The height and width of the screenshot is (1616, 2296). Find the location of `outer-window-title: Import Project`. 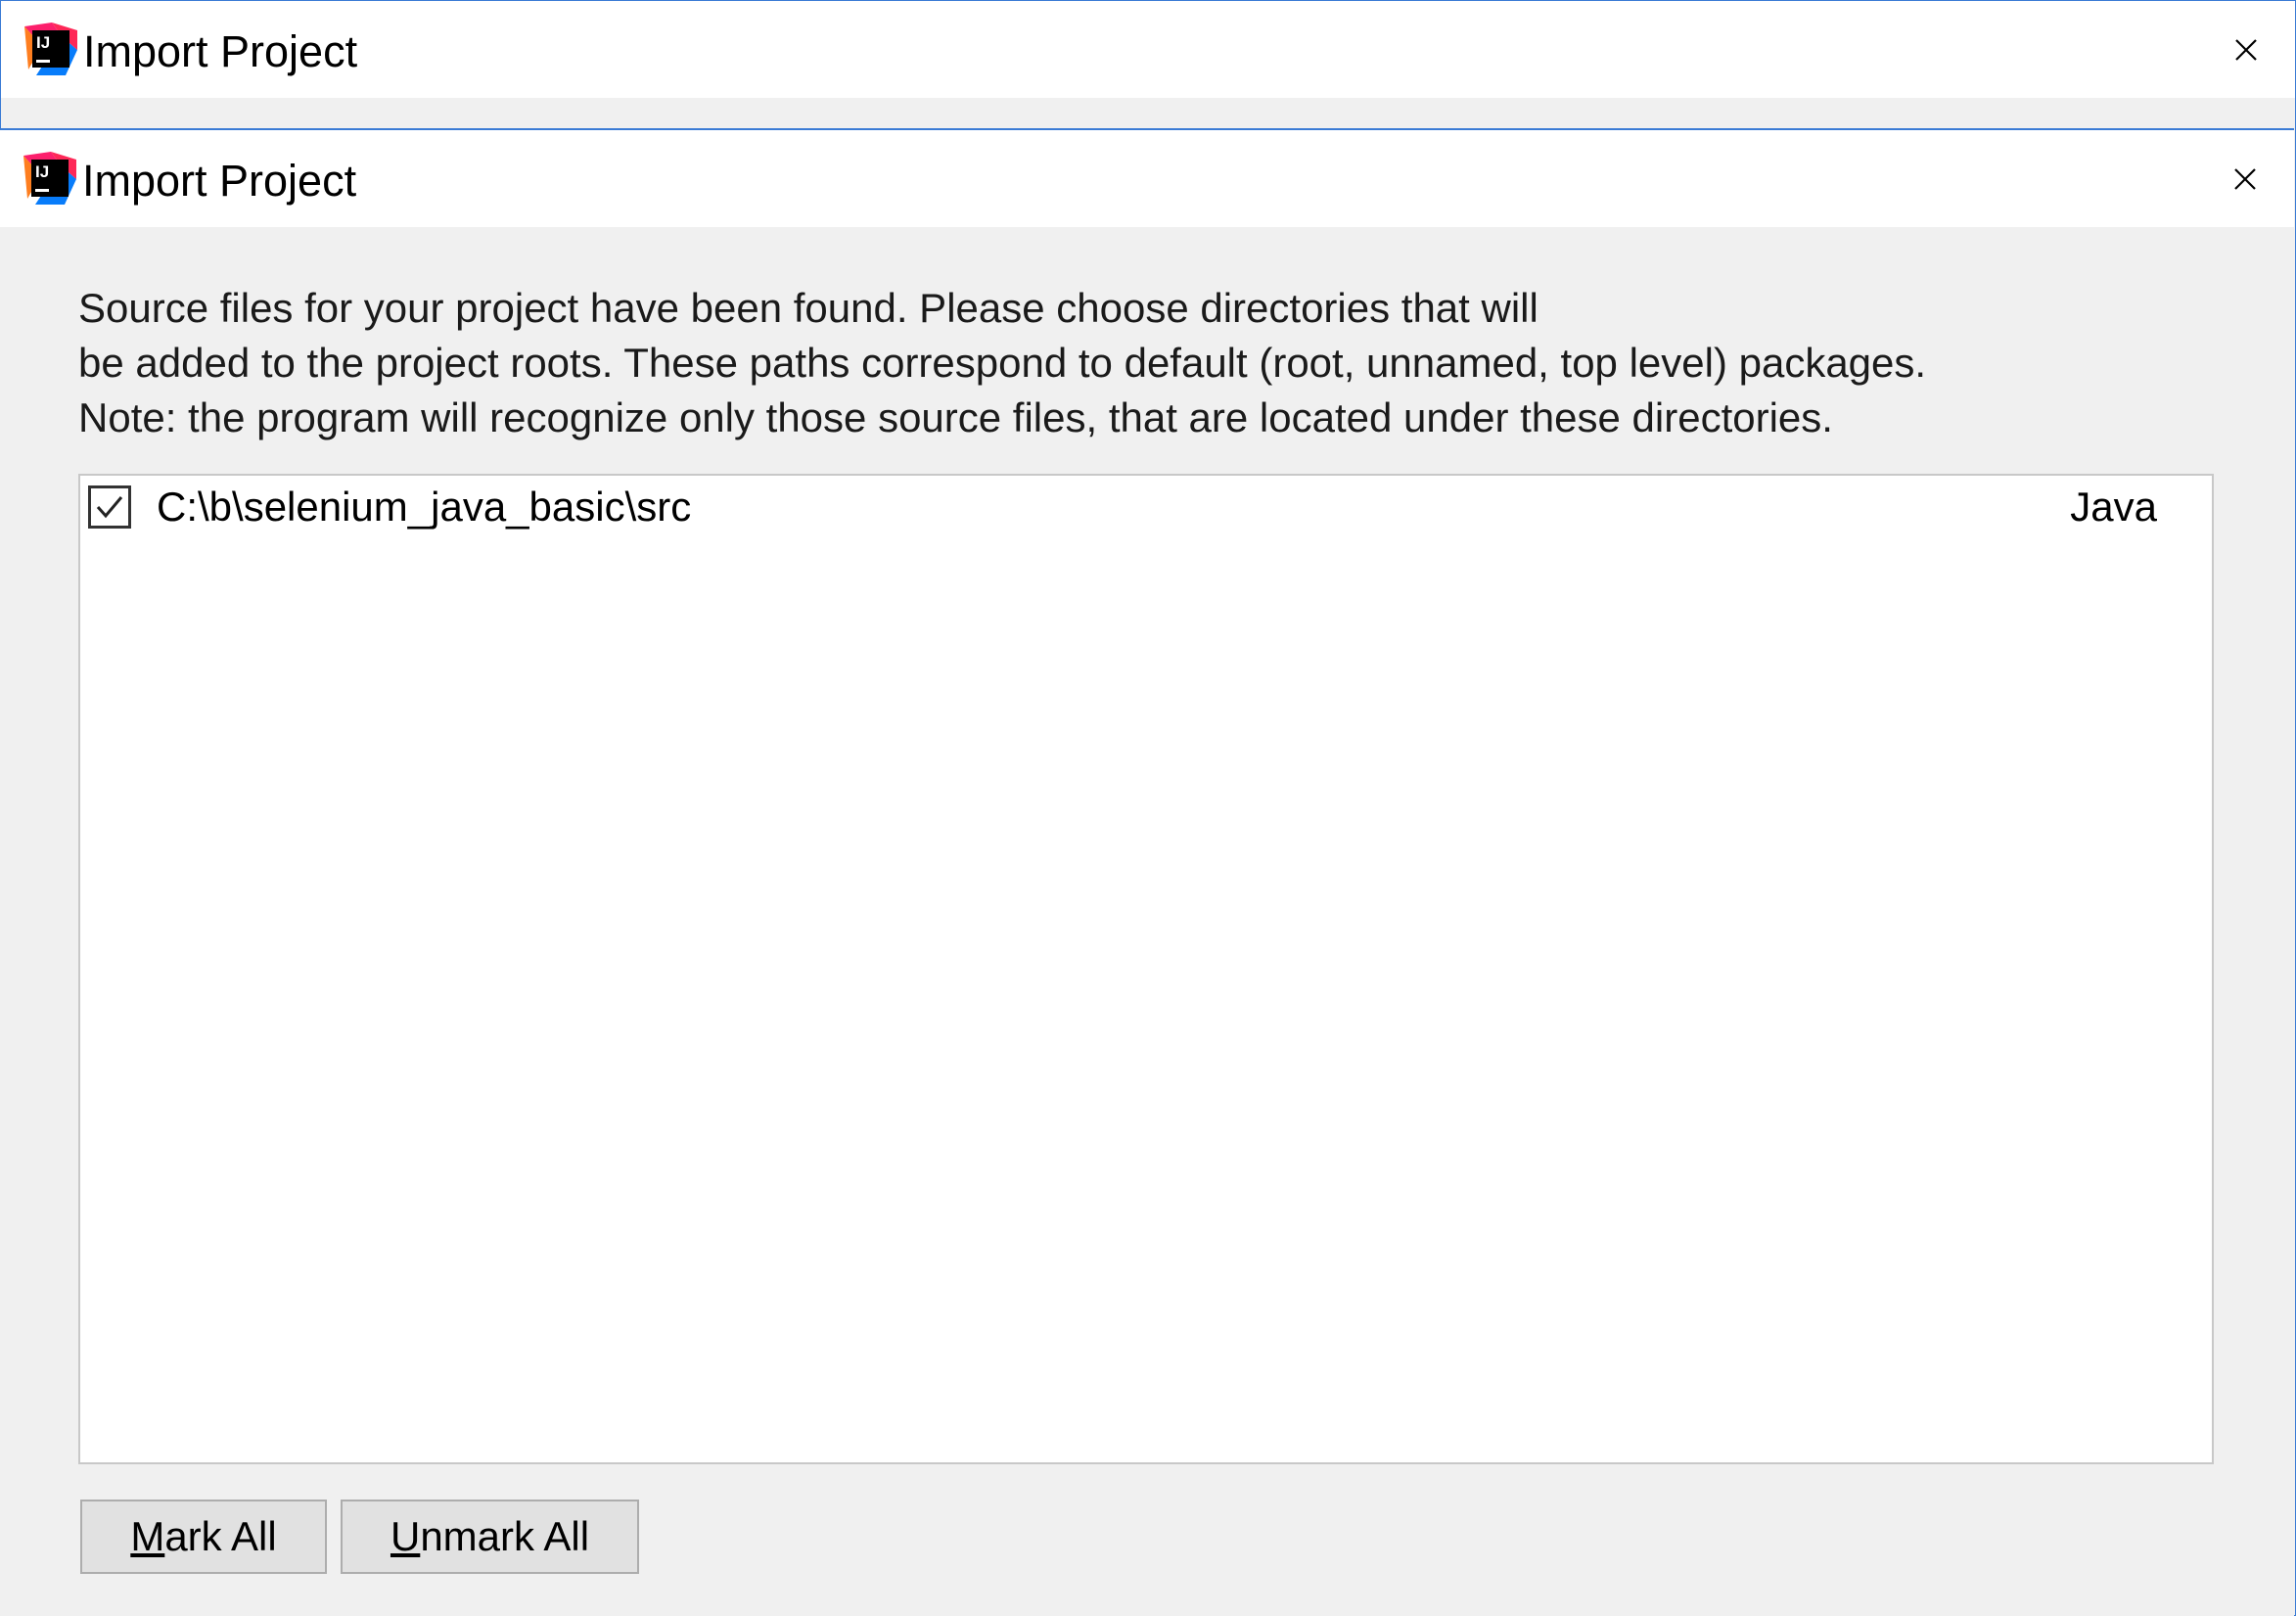

outer-window-title: Import Project is located at coordinates (220, 51).